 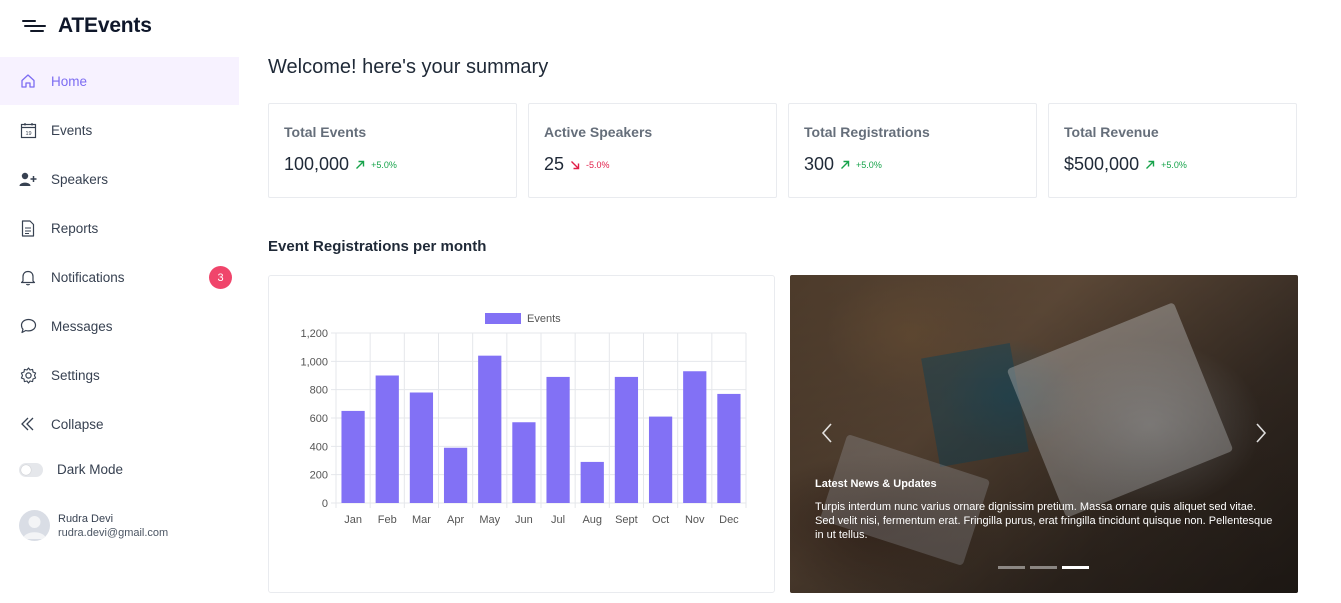 I want to click on user-profile: Rudra Devi rudra.devi@gmail.com, so click(x=93, y=525).